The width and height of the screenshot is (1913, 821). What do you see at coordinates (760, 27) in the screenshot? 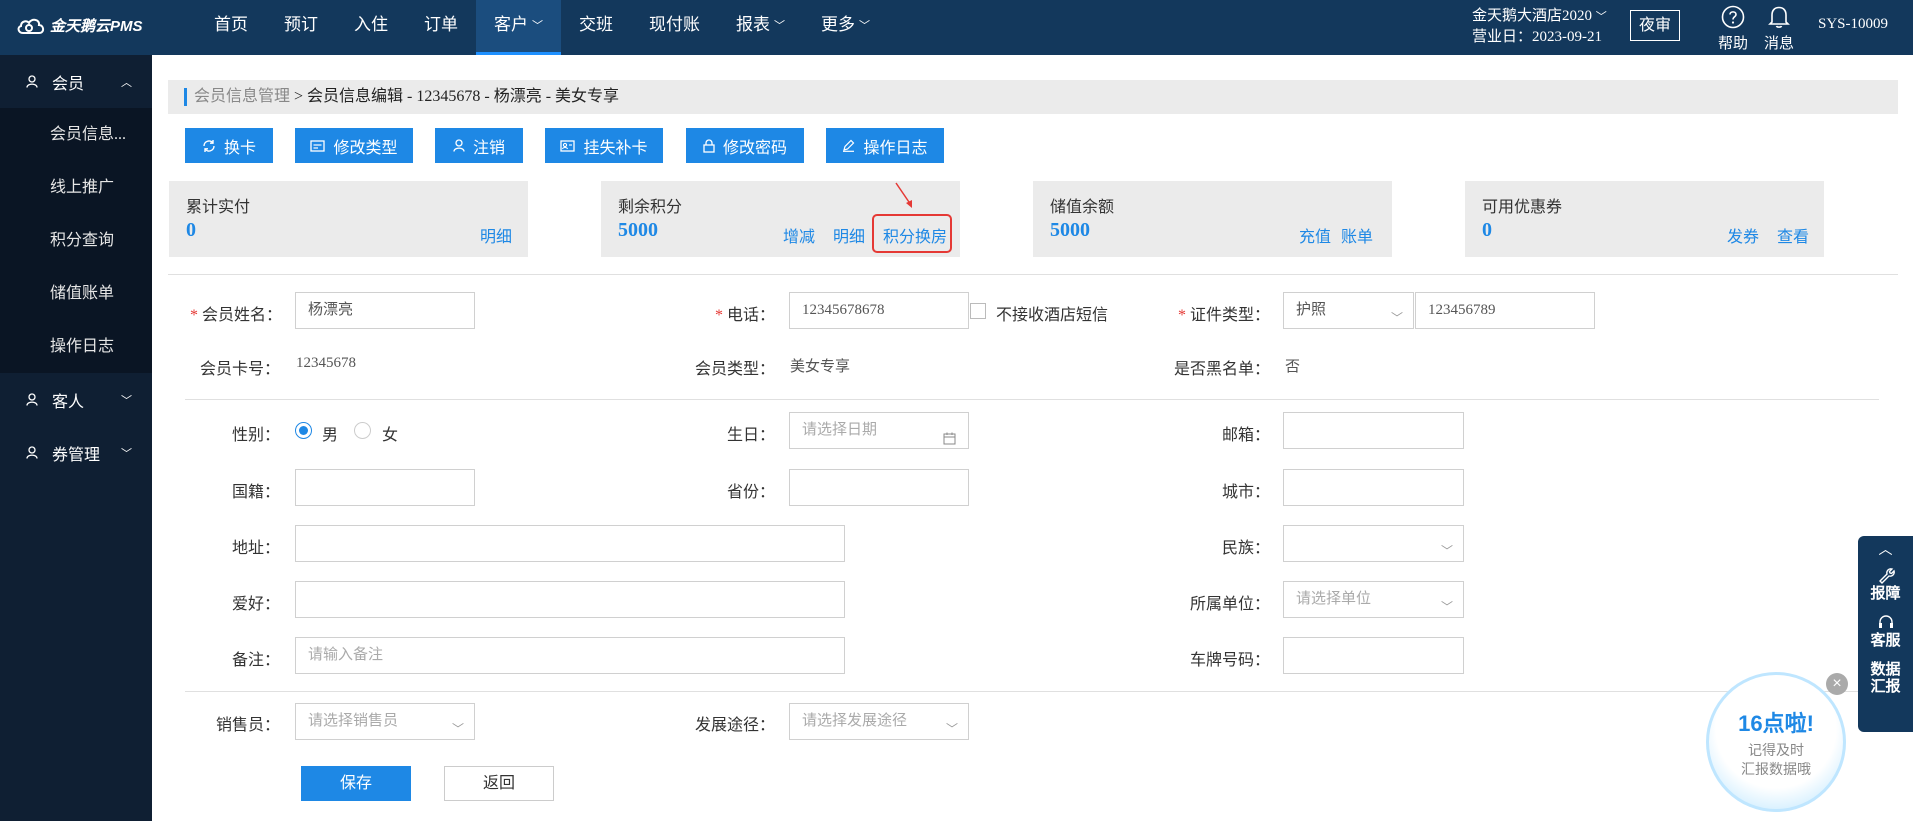
I see `nav-reports: 报表 ﹀` at bounding box center [760, 27].